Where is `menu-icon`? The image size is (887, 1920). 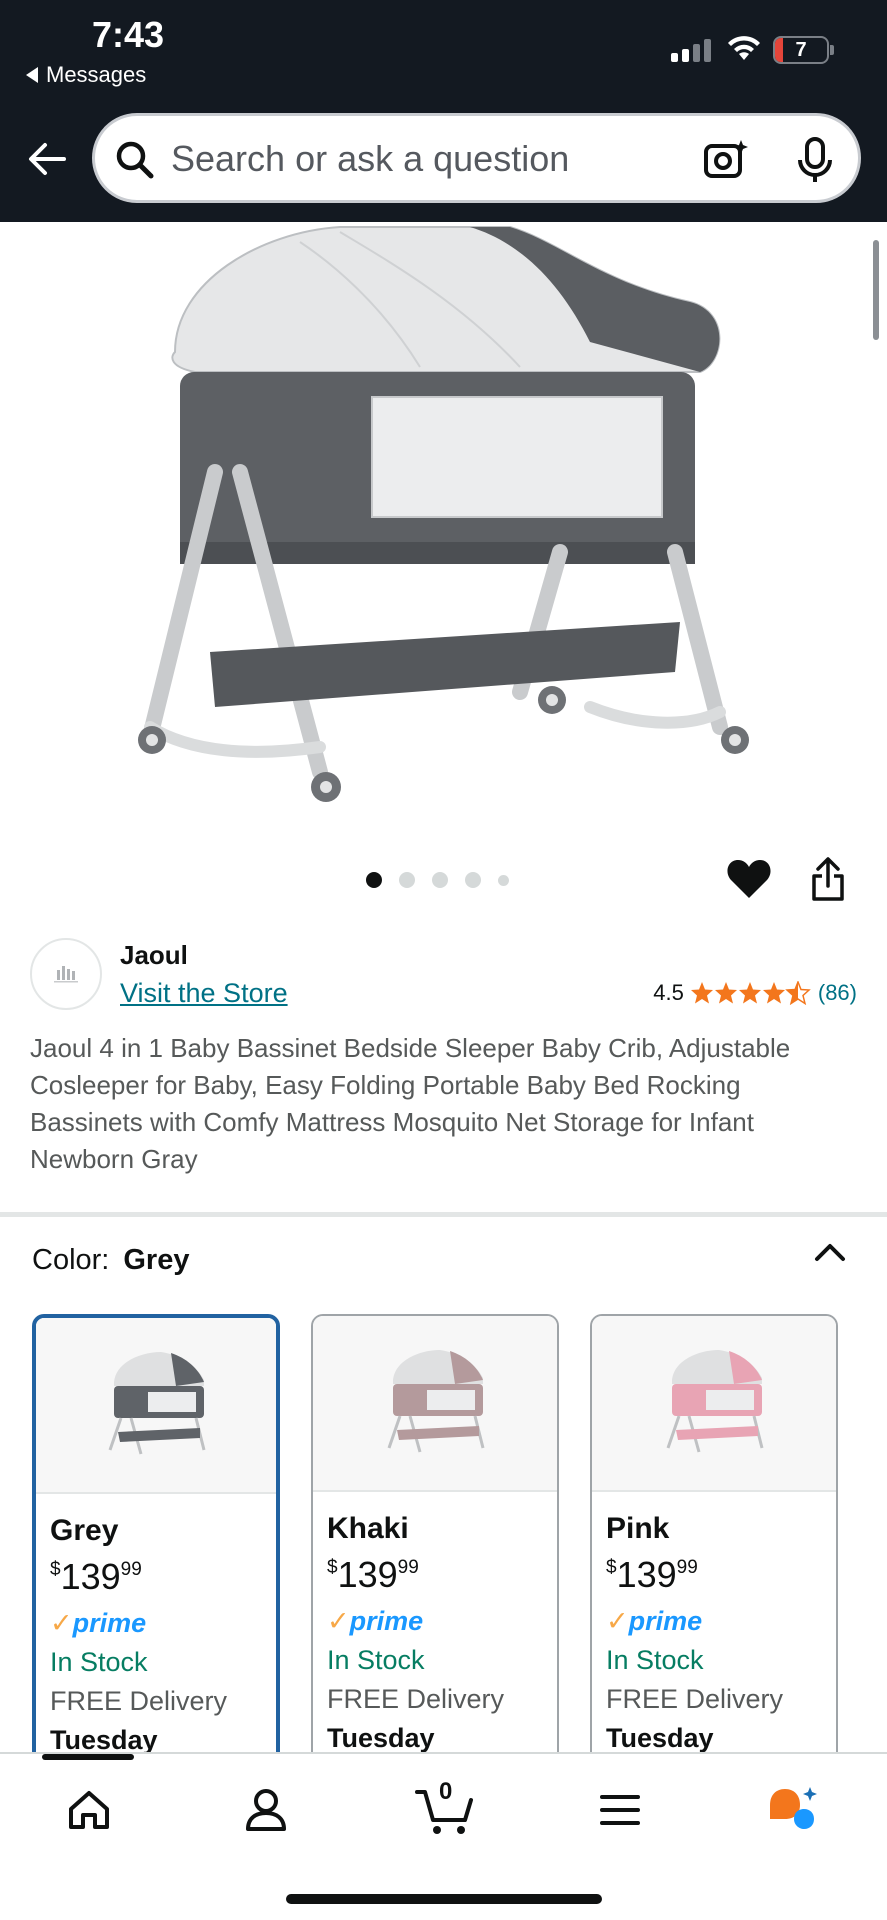
menu-icon is located at coordinates (620, 1810).